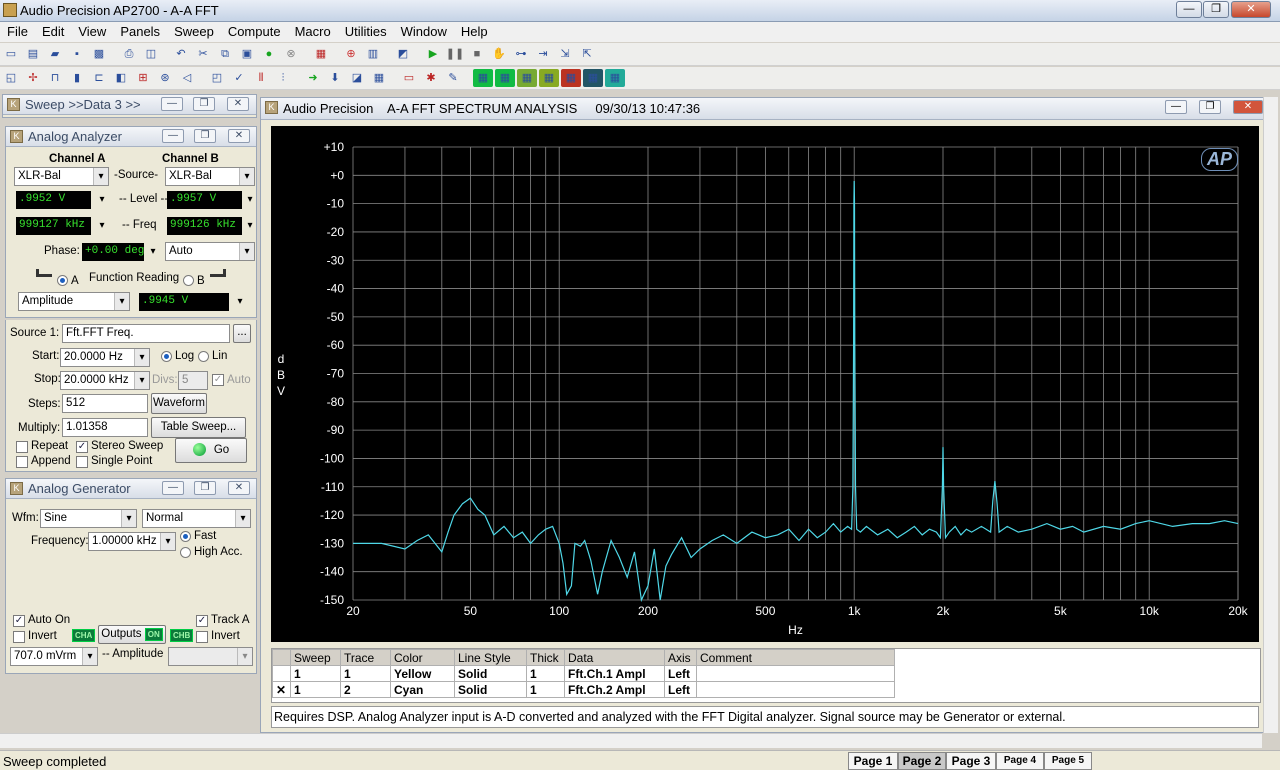 The image size is (1280, 770). What do you see at coordinates (82, 447) in the screenshot?
I see `stereo-sweep-checkbox: ✓` at bounding box center [82, 447].